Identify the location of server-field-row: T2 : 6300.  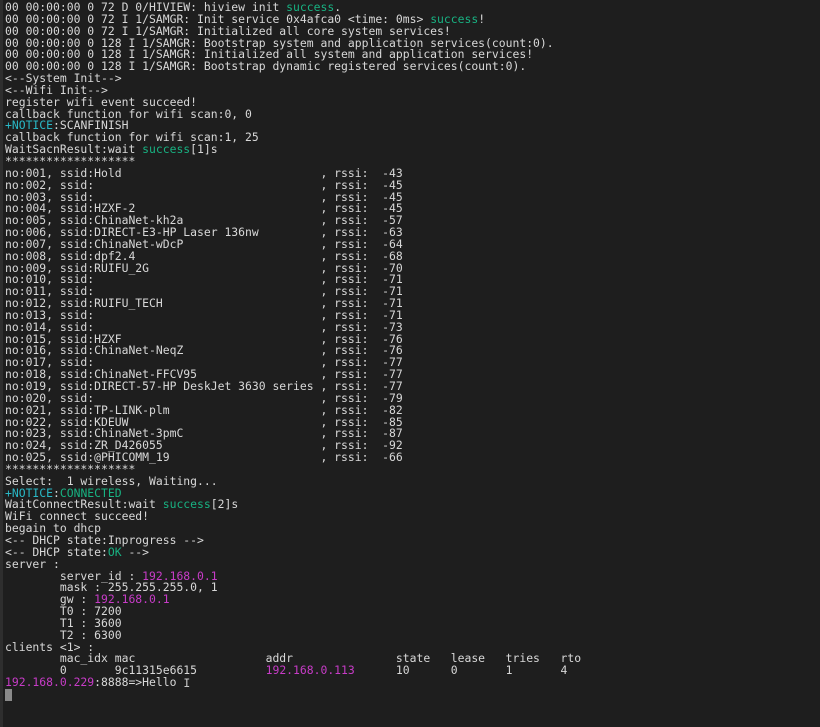
(63, 634).